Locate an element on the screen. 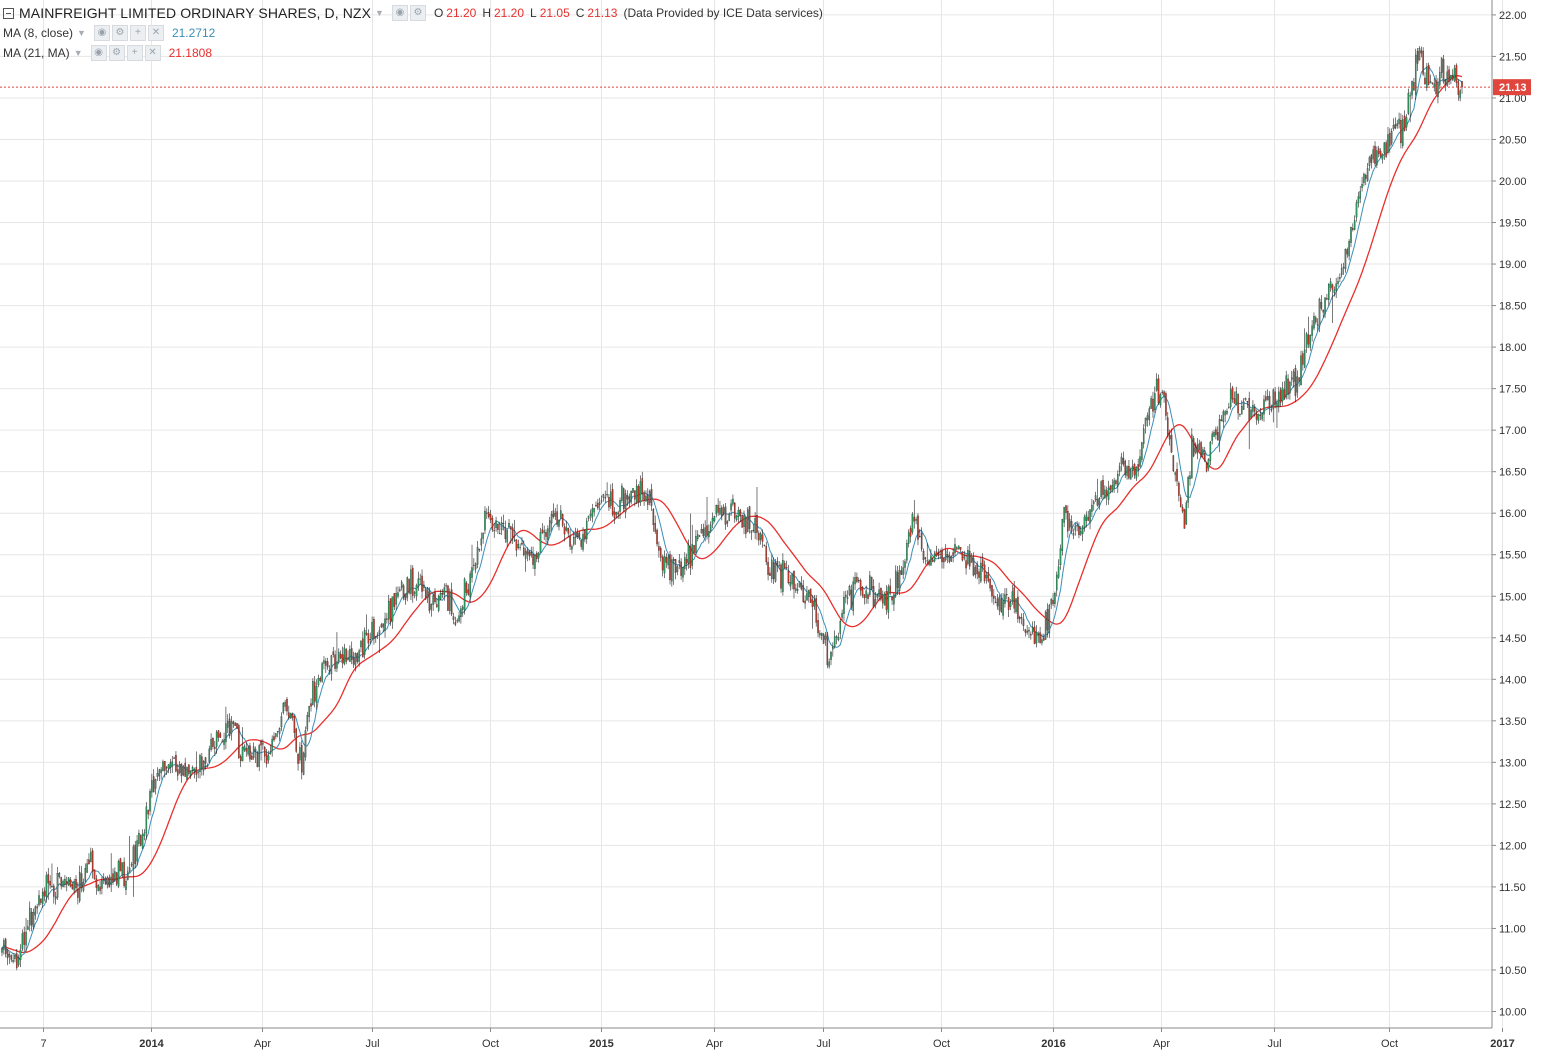 The image size is (1542, 1051). price-tick-label: 12.00 is located at coordinates (1513, 846).